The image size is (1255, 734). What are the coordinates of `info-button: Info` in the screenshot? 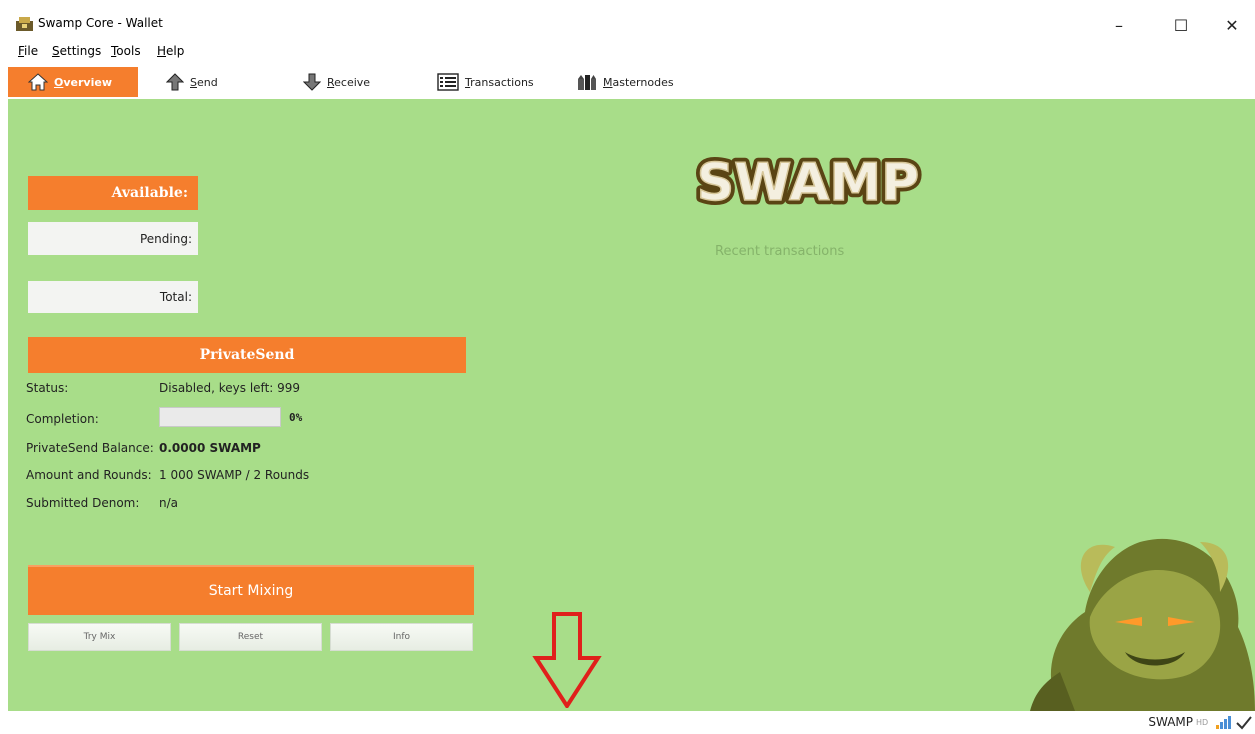 It's located at (401, 637).